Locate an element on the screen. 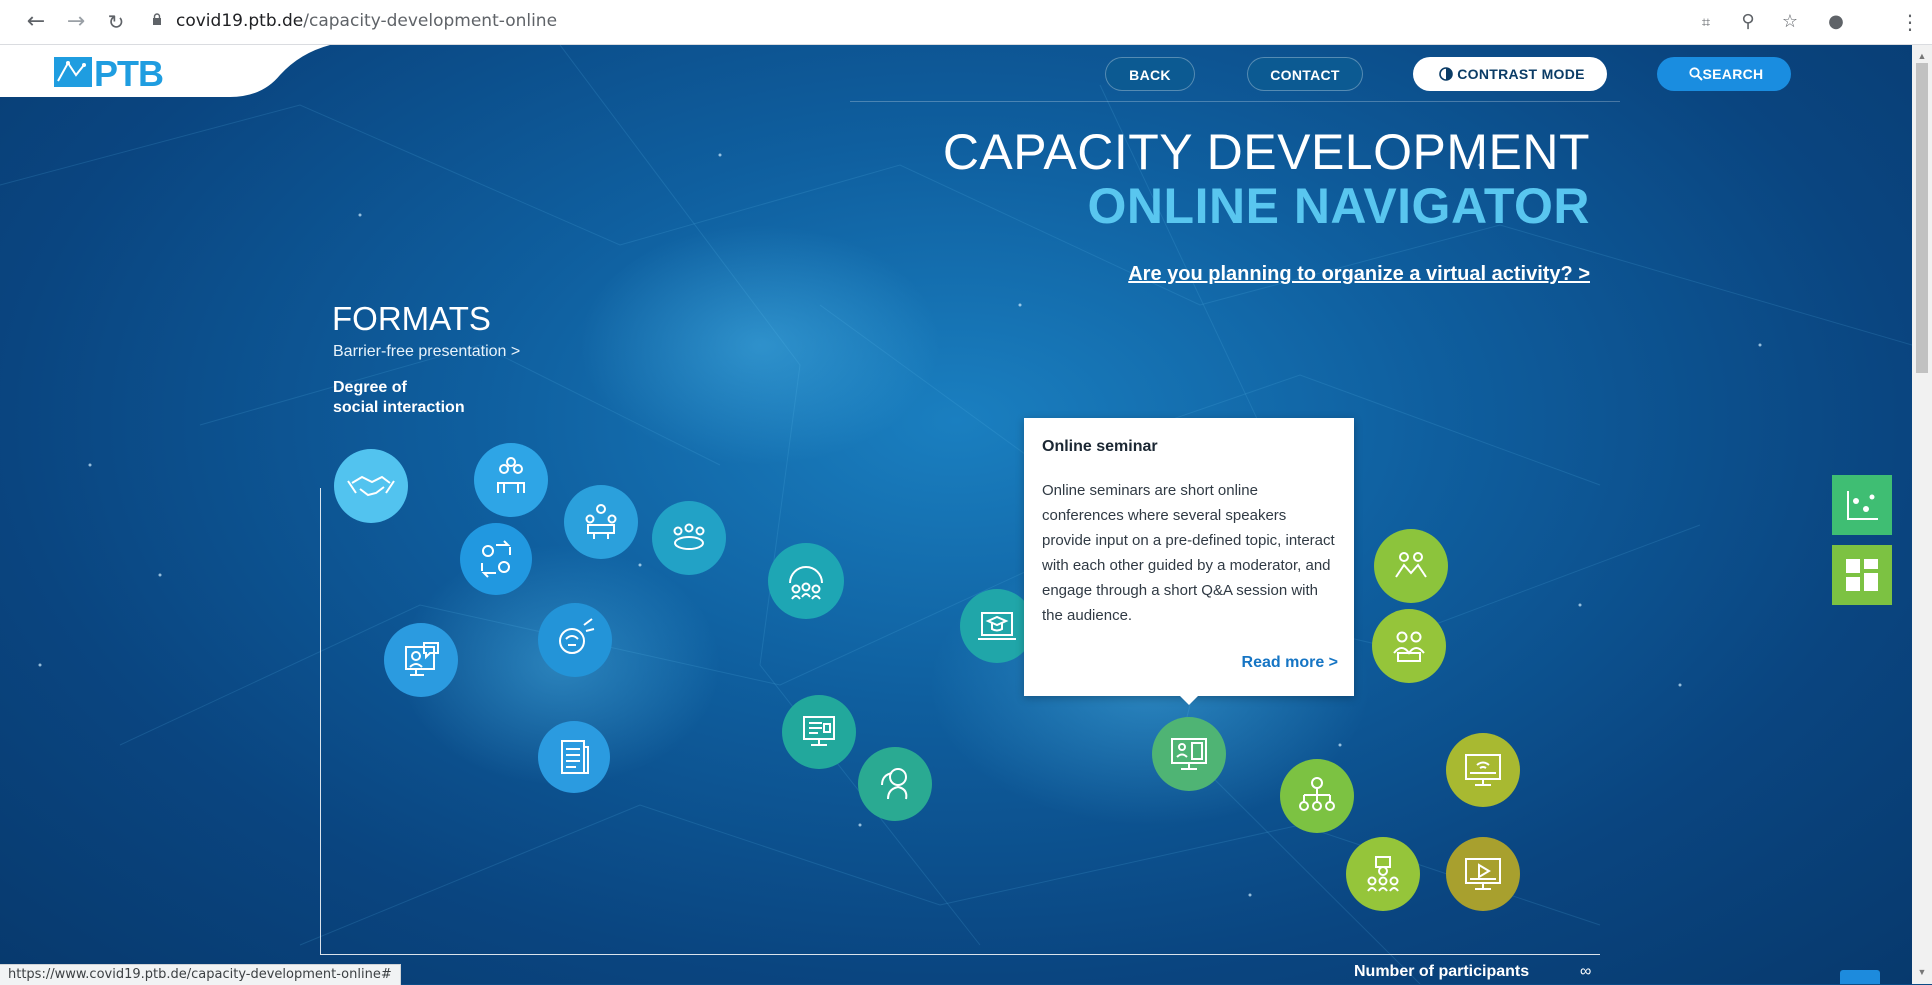 The image size is (1932, 985). y-axis-label: Degree of social interaction is located at coordinates (399, 398).